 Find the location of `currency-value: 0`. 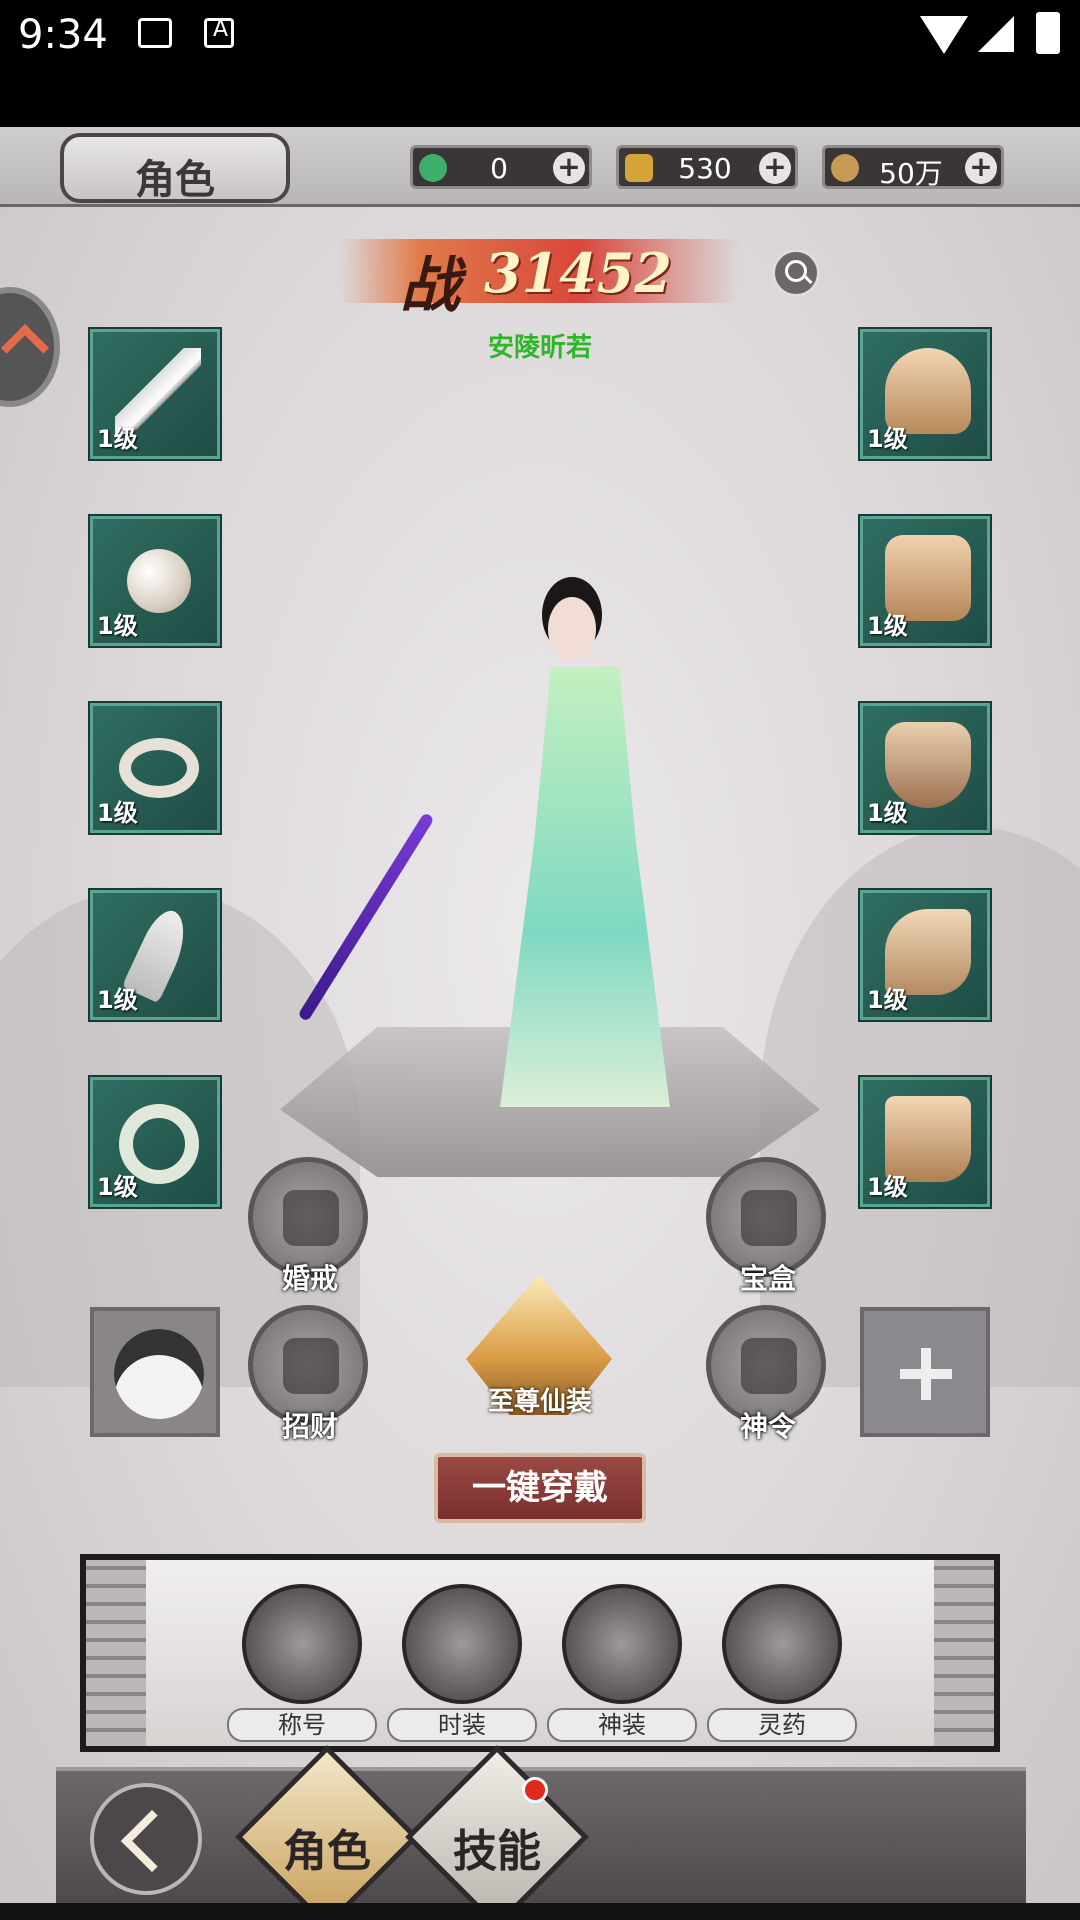

currency-value: 0 is located at coordinates (499, 168).